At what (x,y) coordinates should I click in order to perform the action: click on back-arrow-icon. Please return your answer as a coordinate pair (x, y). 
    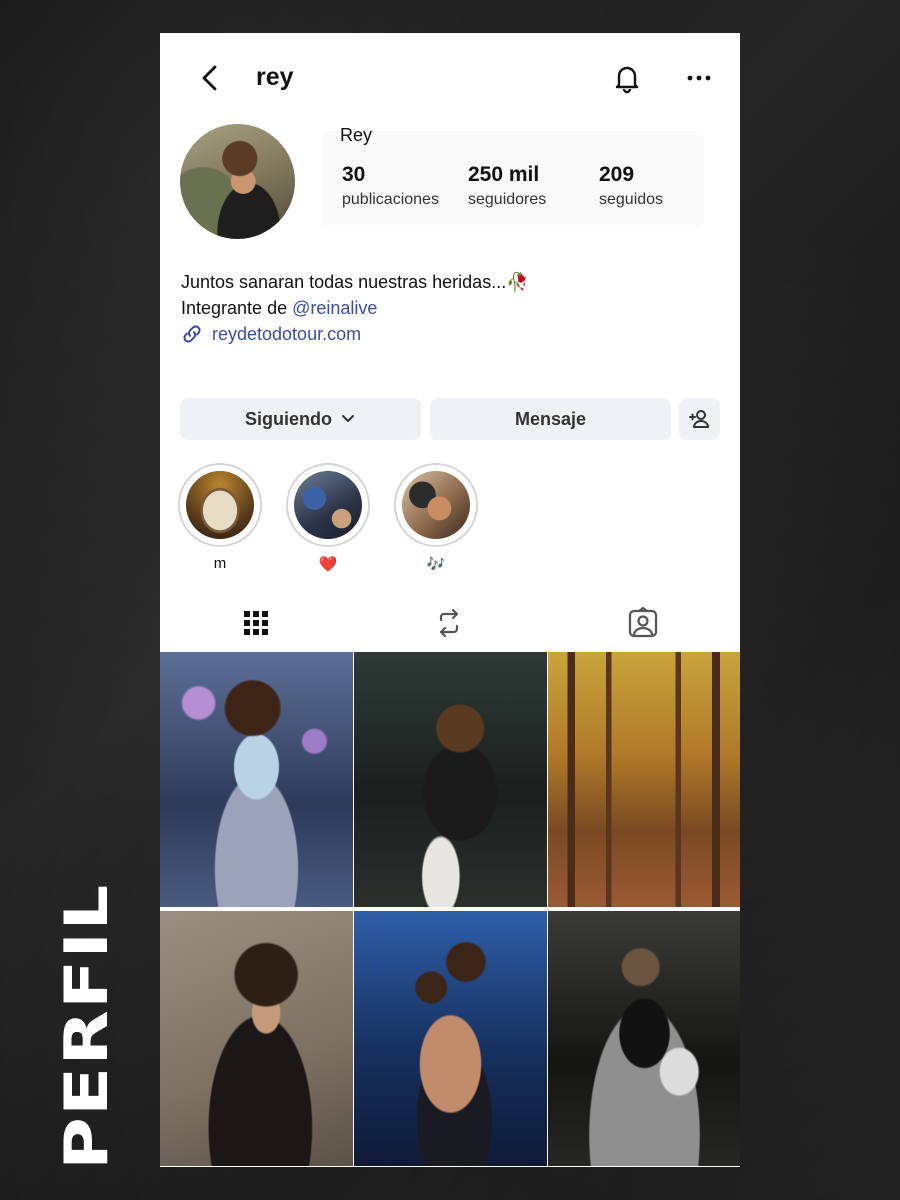
    Looking at the image, I should click on (211, 78).